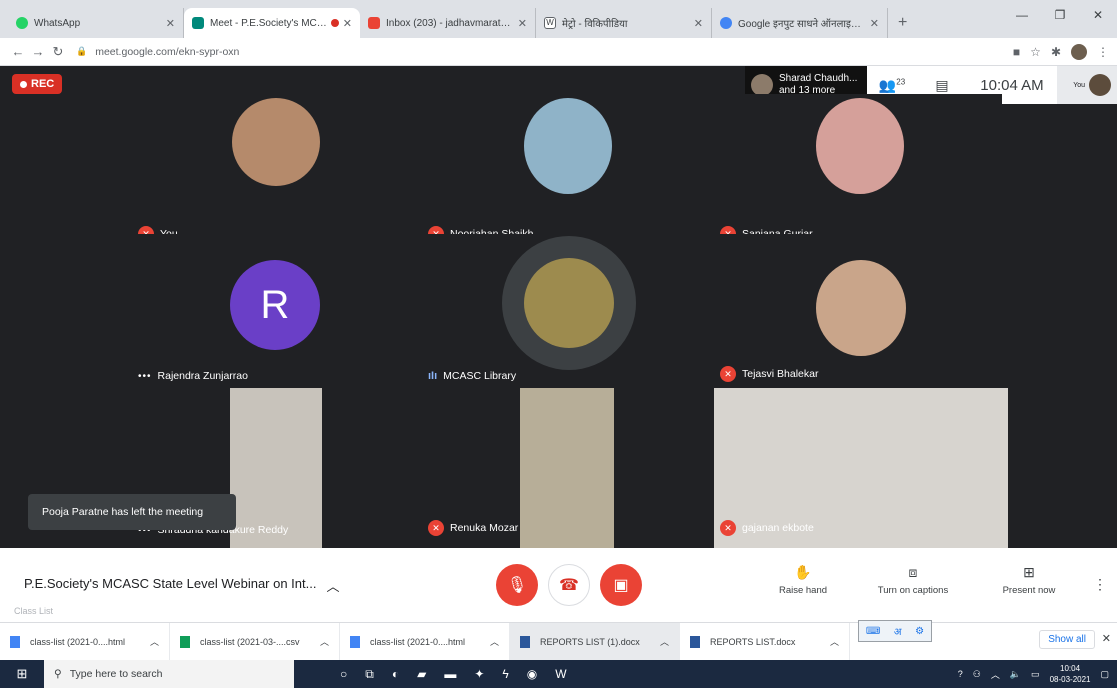 The image size is (1117, 688). What do you see at coordinates (116, 674) in the screenshot?
I see `search-placeholder: Type here to search` at bounding box center [116, 674].